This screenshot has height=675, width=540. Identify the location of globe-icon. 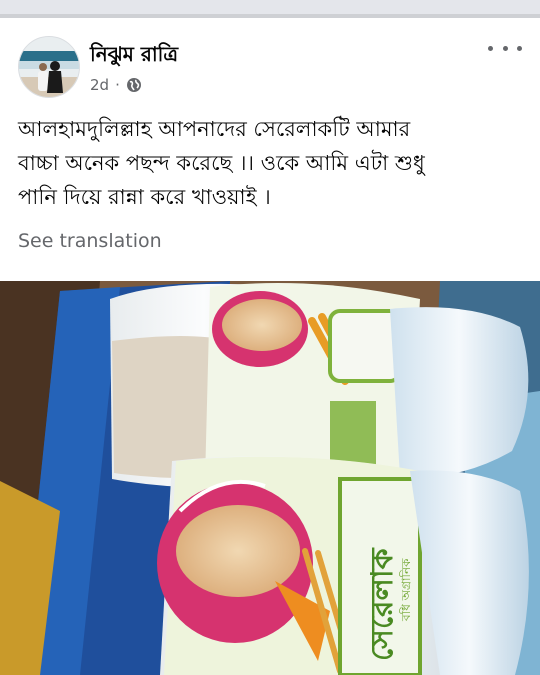
(134, 85).